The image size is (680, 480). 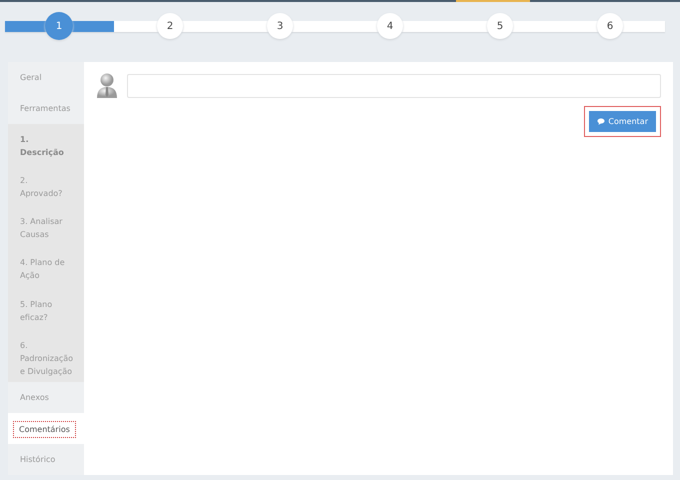 What do you see at coordinates (622, 121) in the screenshot?
I see `comment-button: Comentar` at bounding box center [622, 121].